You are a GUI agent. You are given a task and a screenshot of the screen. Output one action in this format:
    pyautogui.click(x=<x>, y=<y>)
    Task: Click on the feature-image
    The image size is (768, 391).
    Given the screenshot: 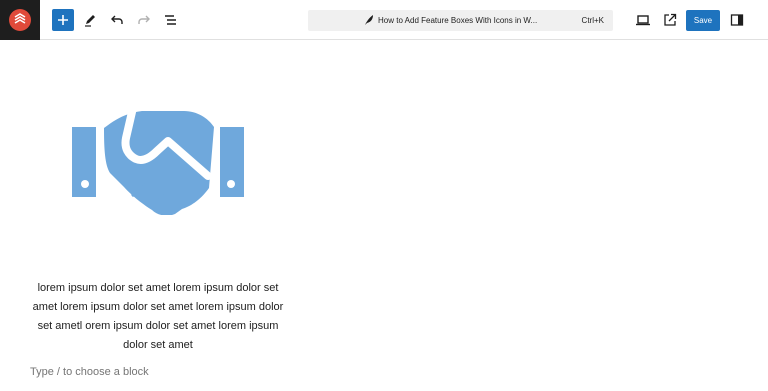 What is the action you would take?
    pyautogui.click(x=158, y=162)
    